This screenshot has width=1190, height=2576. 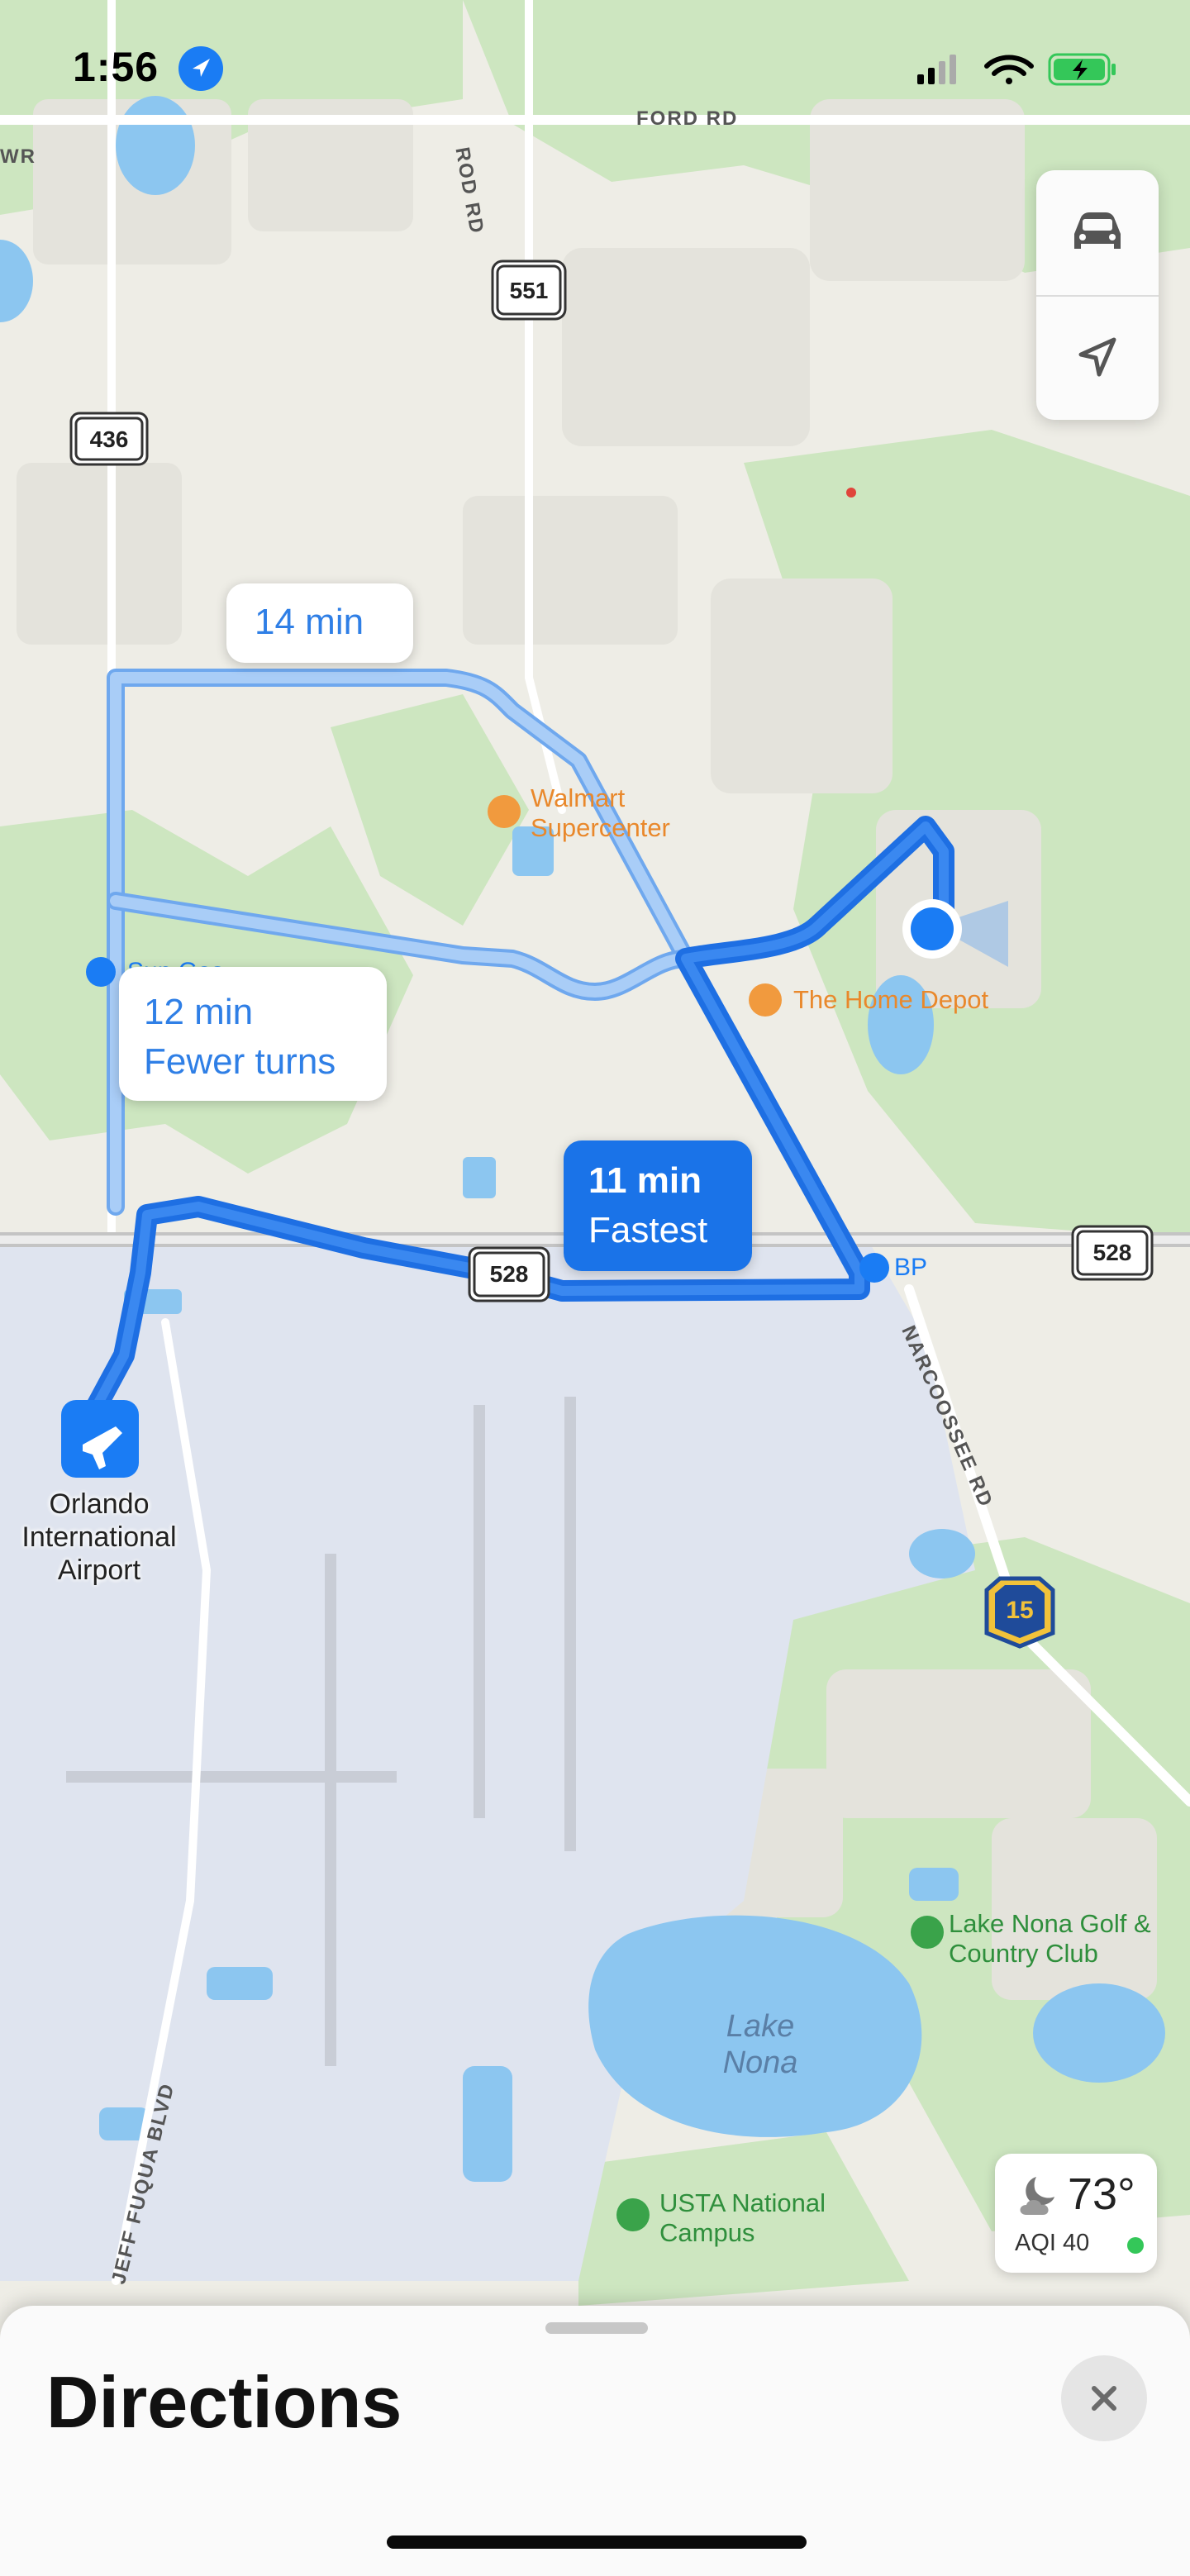 What do you see at coordinates (509, 1274) in the screenshot?
I see `shield-528-center-label: 528` at bounding box center [509, 1274].